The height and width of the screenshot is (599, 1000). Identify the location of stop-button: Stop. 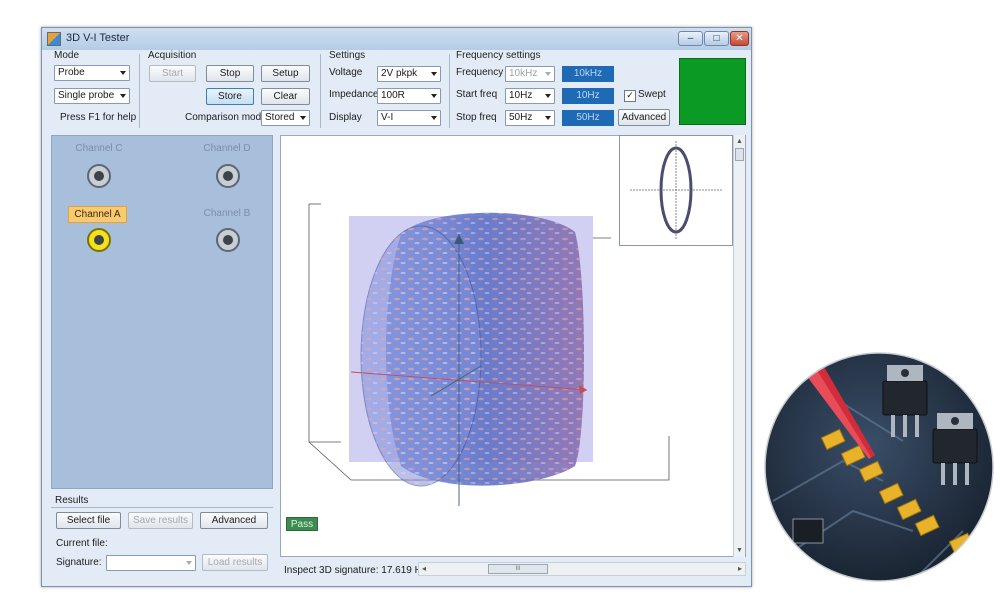
(230, 73).